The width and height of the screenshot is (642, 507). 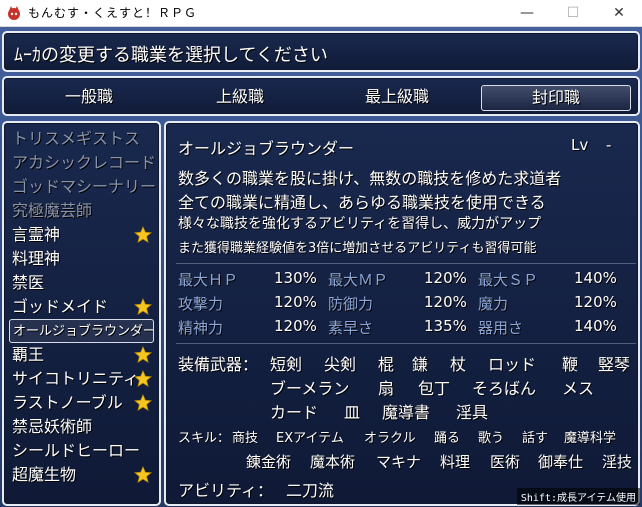 What do you see at coordinates (85, 235) in the screenshot?
I see `job-list-item: 言霊神` at bounding box center [85, 235].